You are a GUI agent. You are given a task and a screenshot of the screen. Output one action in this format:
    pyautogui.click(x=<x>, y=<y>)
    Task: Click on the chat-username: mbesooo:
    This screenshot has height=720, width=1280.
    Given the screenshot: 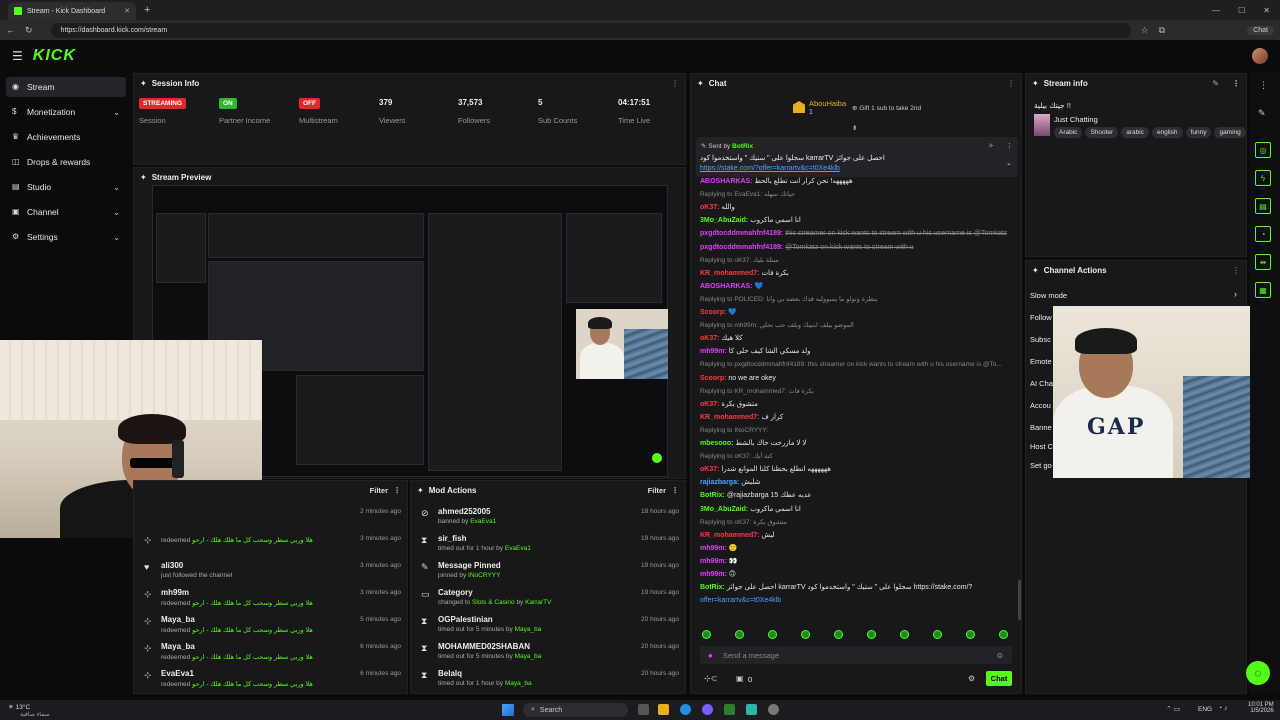 What is the action you would take?
    pyautogui.click(x=716, y=443)
    